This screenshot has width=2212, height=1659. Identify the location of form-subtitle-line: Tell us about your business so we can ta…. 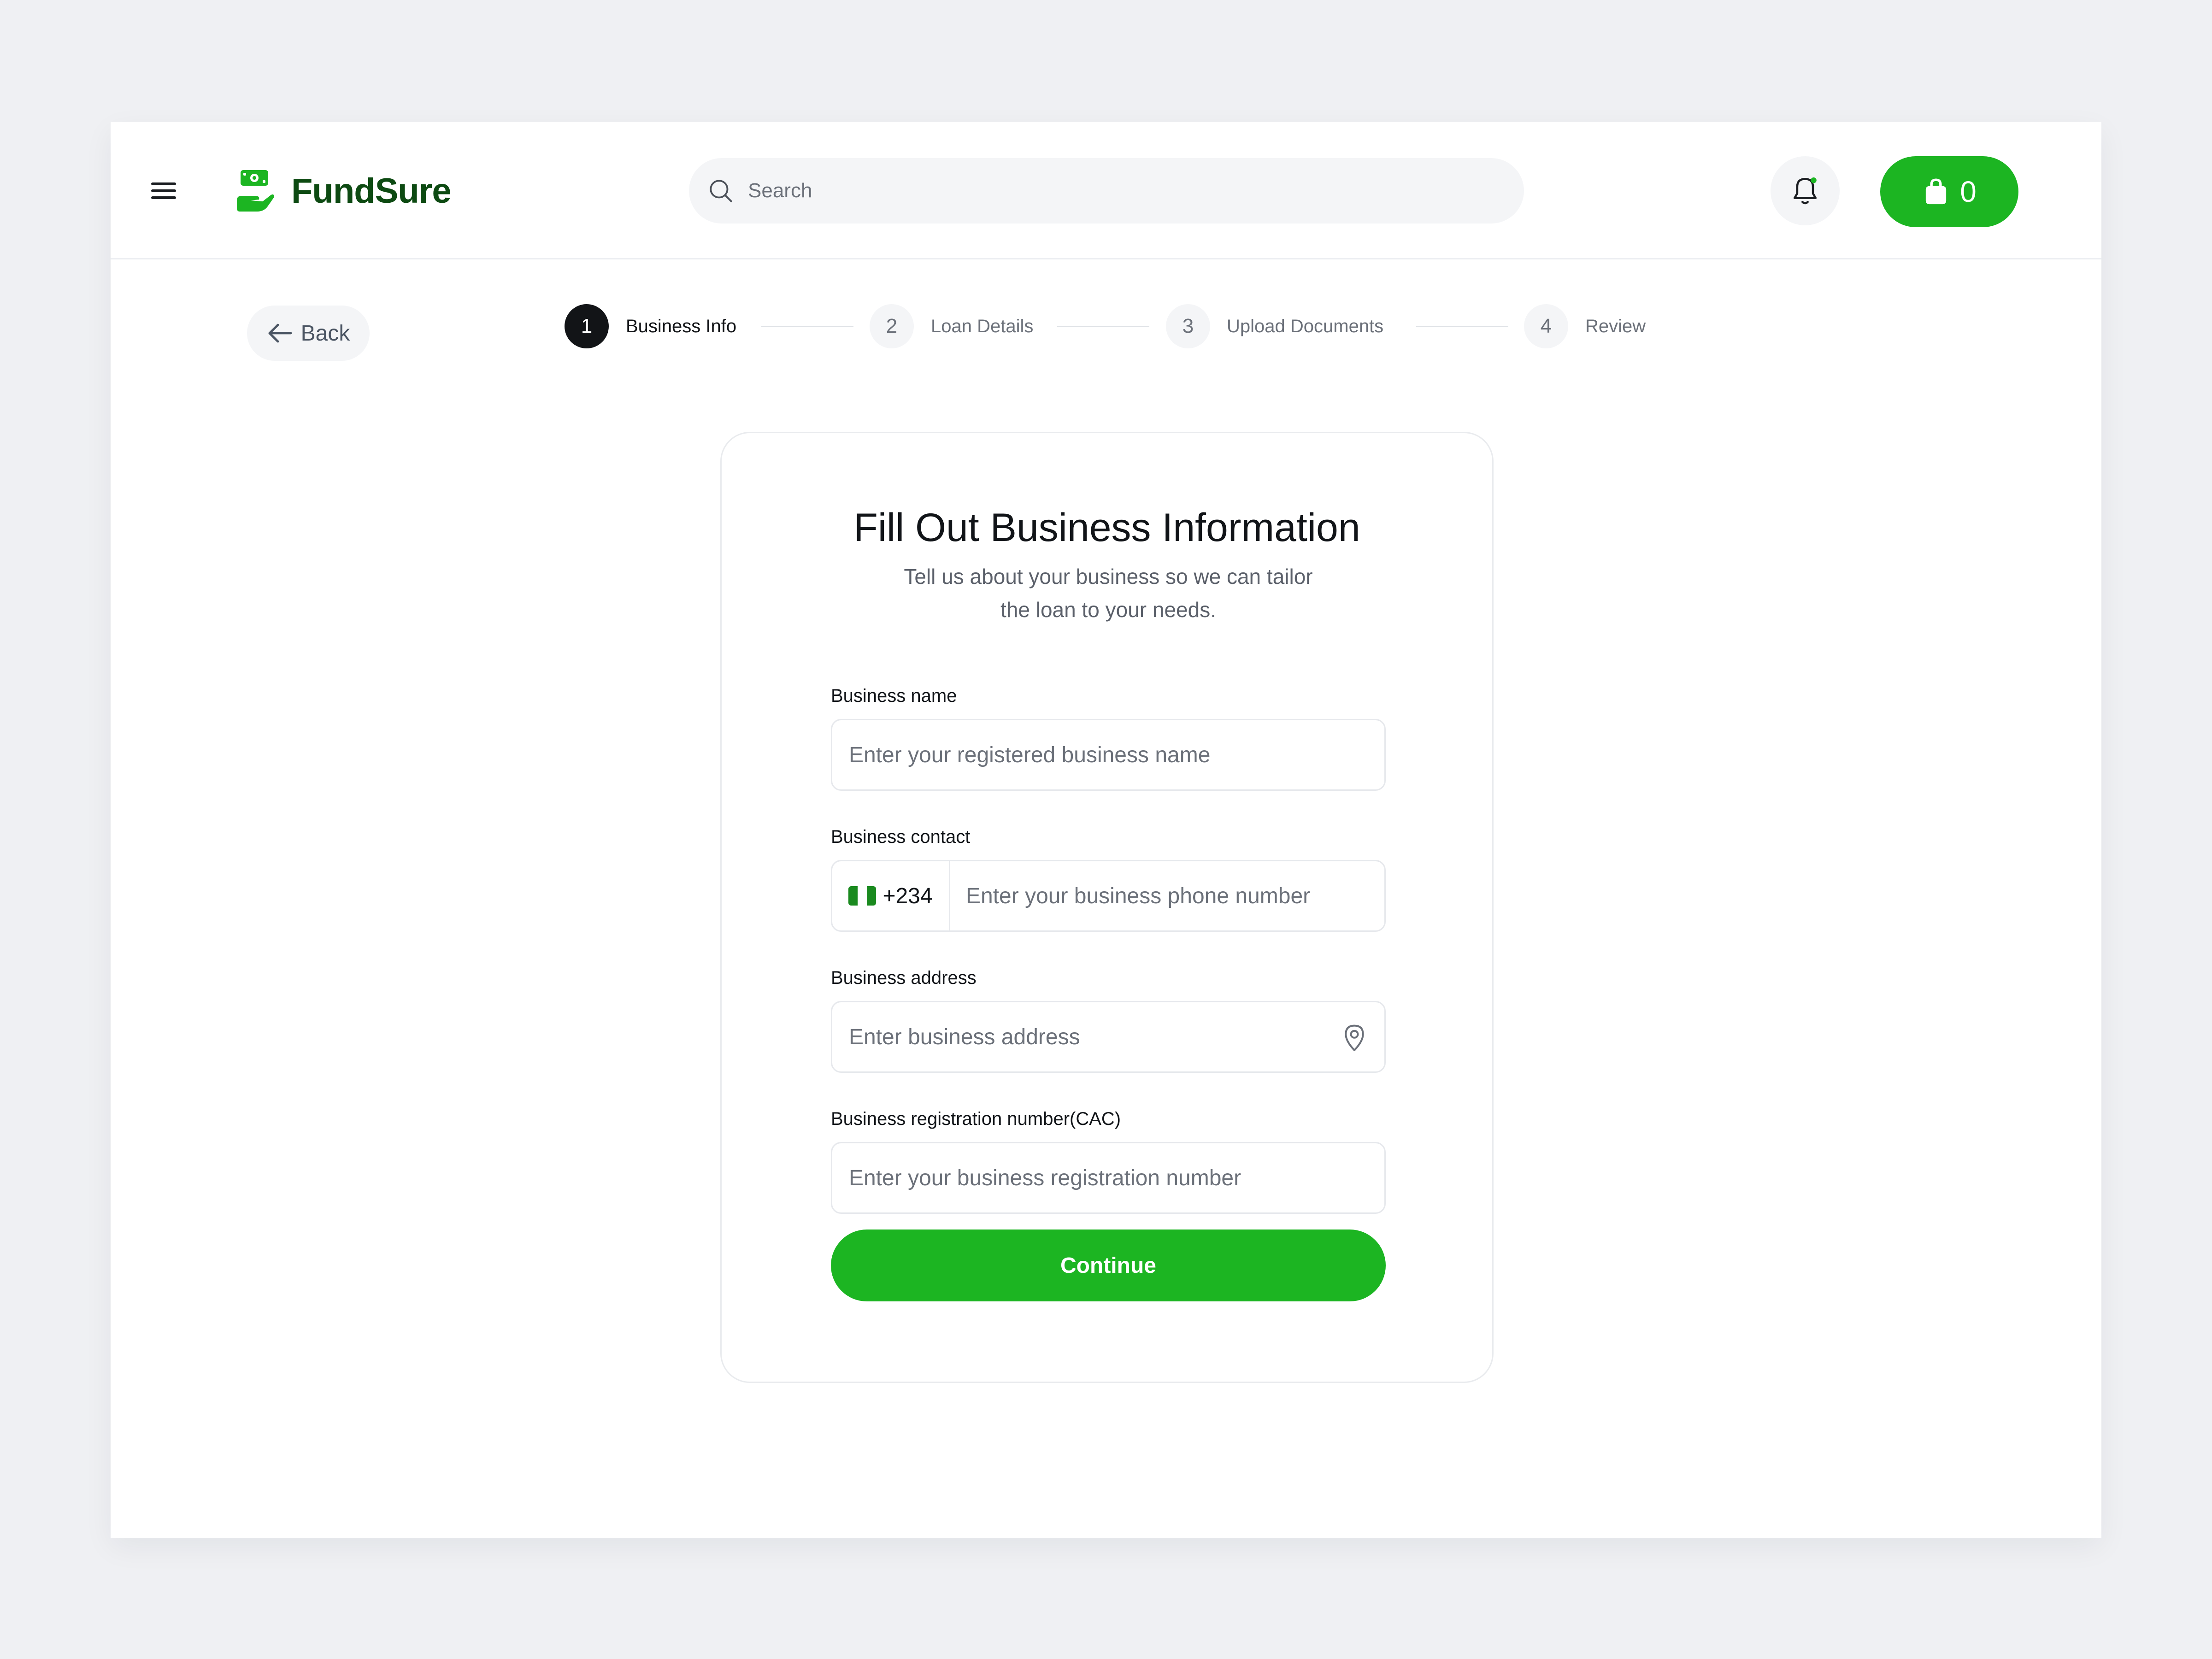
(1108, 576).